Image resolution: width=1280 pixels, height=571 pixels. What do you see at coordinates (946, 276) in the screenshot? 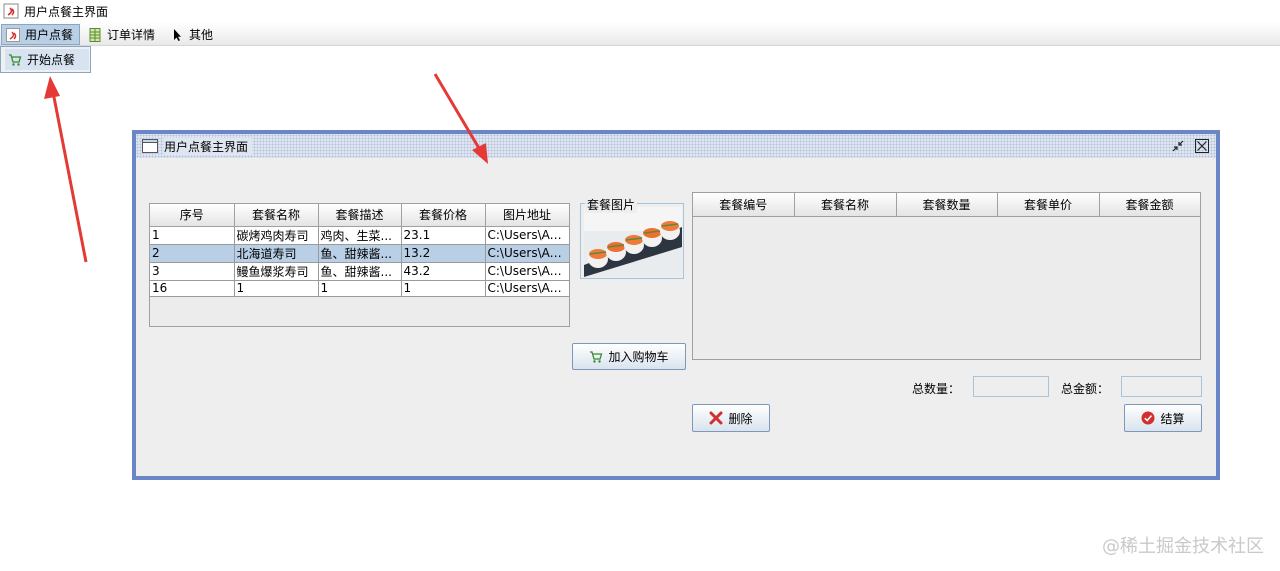
I see `cart-table: 套餐编号 套餐名称 套餐数量 套餐单价 套餐金额` at bounding box center [946, 276].